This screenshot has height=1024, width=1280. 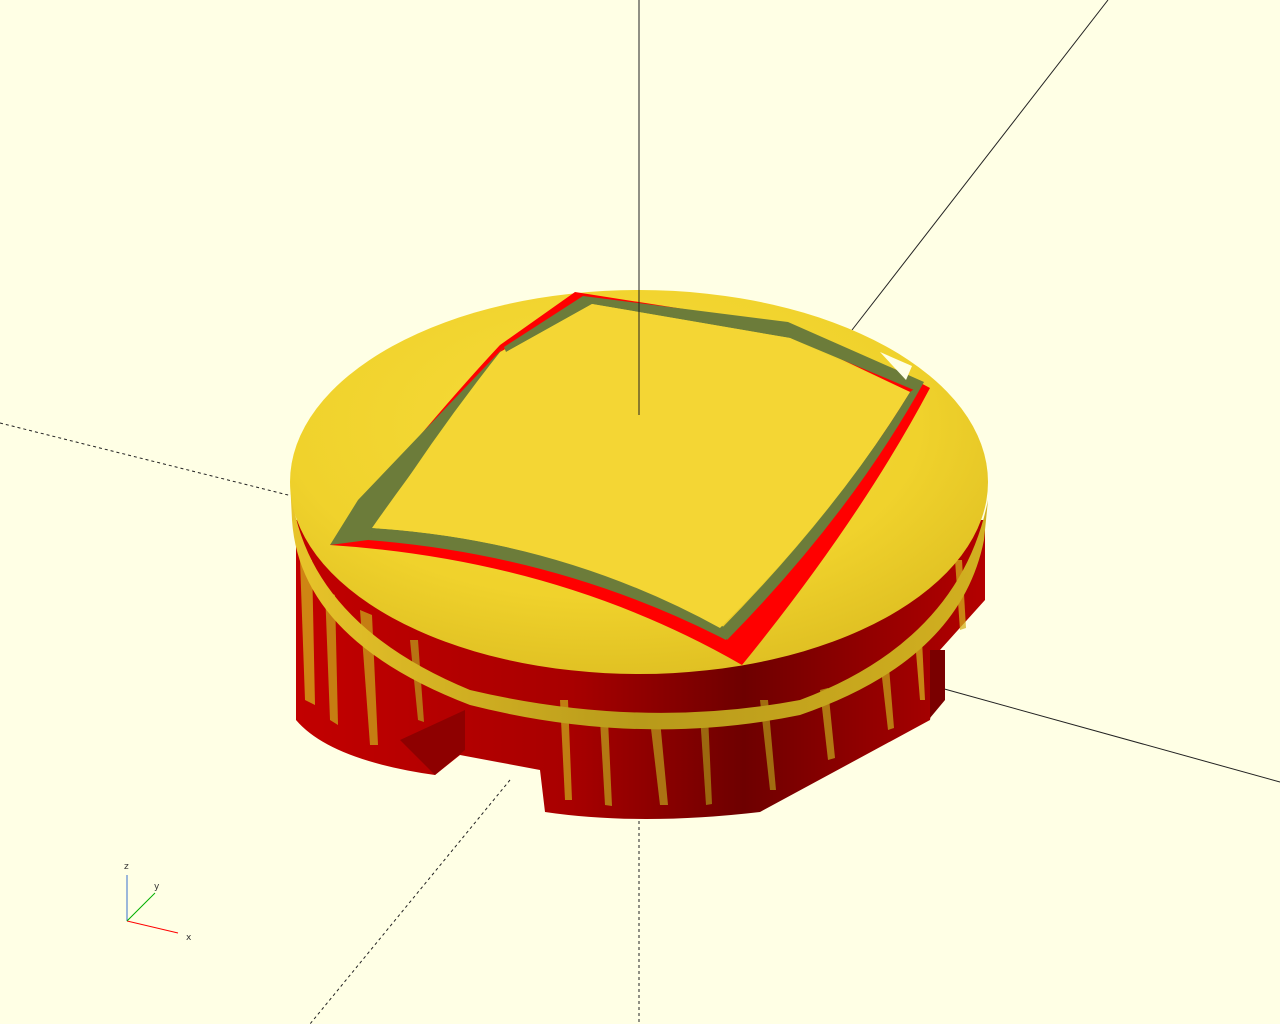 I want to click on cylinder-notch-right, so click(x=937, y=684).